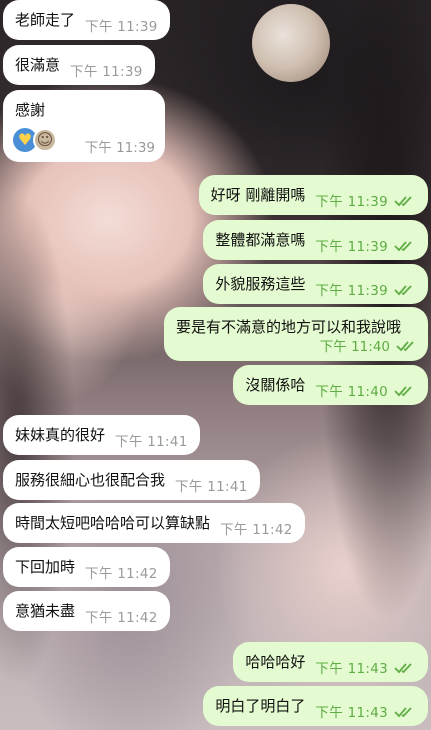 The image size is (431, 730). Describe the element at coordinates (260, 284) in the screenshot. I see `message-text: 外貌服務這些` at that location.